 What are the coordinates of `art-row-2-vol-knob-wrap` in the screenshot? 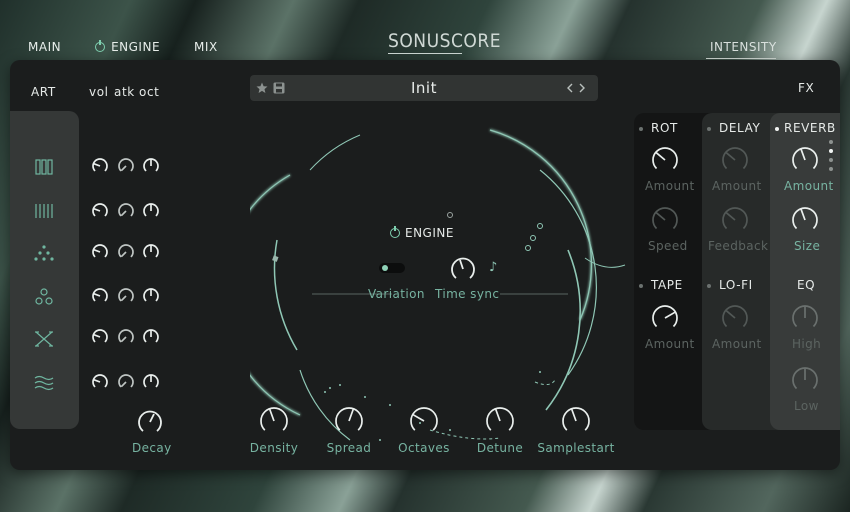 It's located at (100, 211).